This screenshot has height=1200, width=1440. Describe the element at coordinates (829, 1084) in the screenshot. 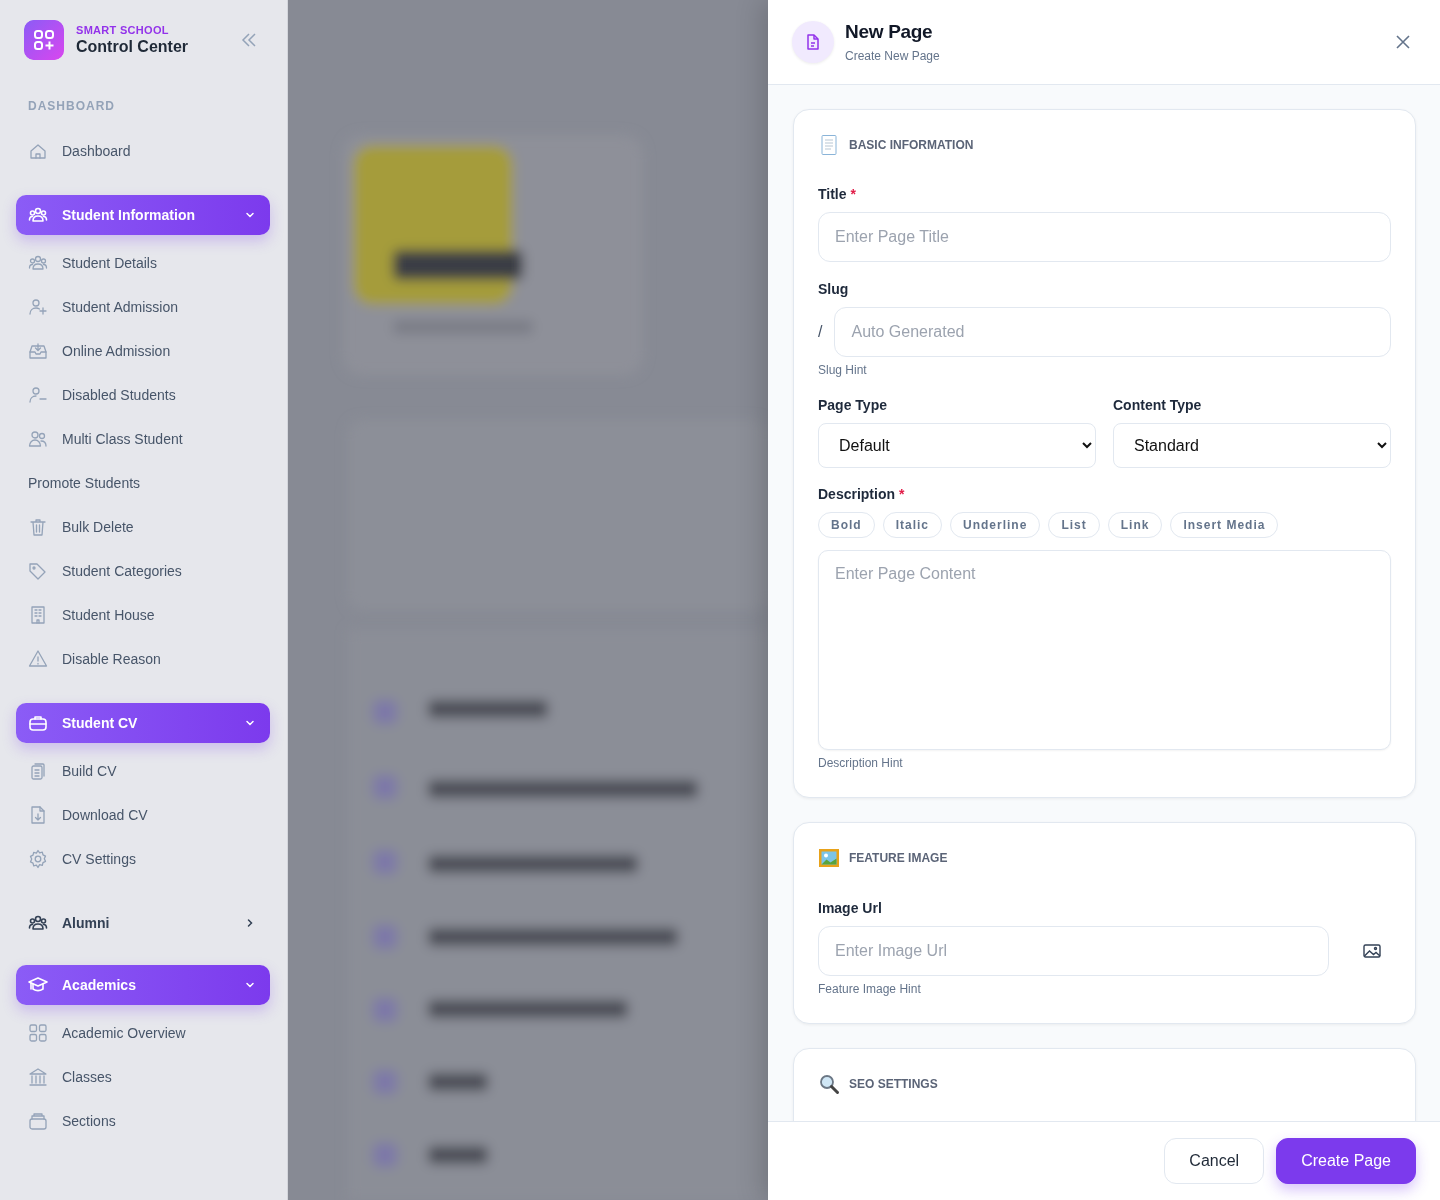

I see `search-icon` at that location.